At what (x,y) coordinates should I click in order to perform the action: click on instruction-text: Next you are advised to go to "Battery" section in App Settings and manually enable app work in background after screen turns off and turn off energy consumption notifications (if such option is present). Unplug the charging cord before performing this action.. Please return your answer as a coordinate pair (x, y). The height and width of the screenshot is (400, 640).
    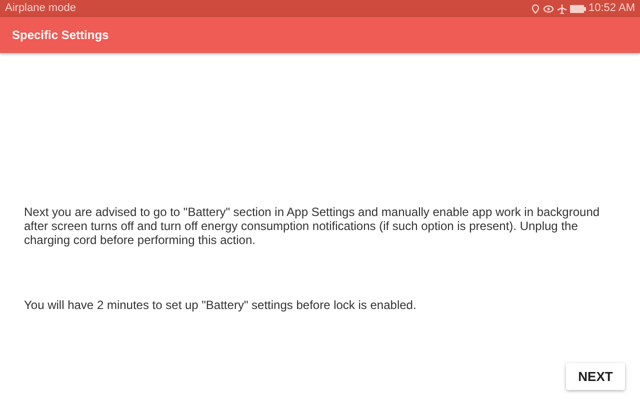
    Looking at the image, I should click on (312, 226).